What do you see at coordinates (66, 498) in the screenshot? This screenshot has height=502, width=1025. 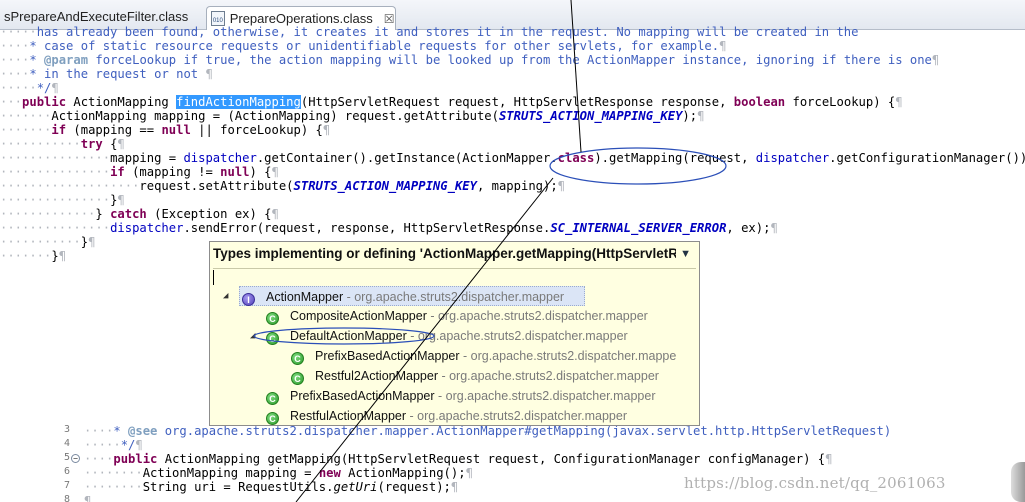 I see `line-number: 8` at bounding box center [66, 498].